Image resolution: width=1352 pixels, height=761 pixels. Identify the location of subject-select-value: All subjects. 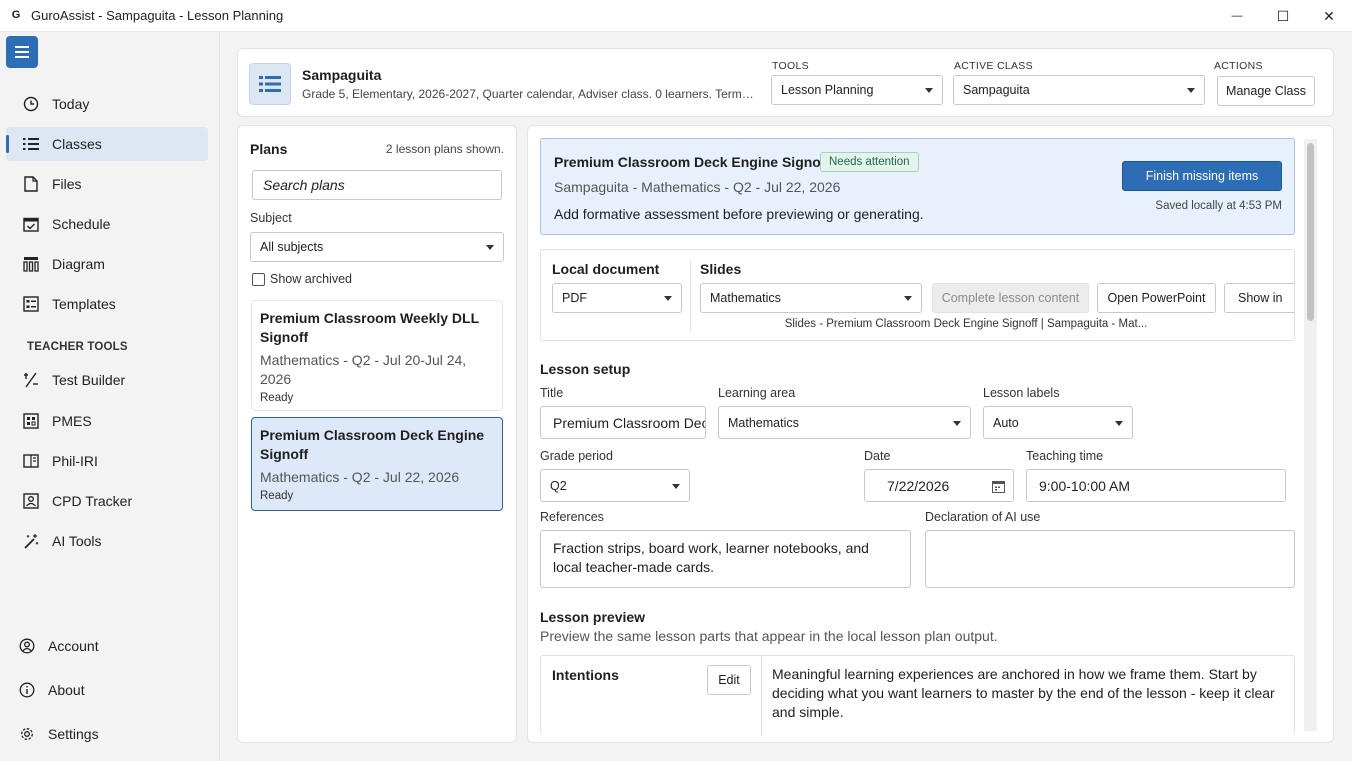
(292, 247).